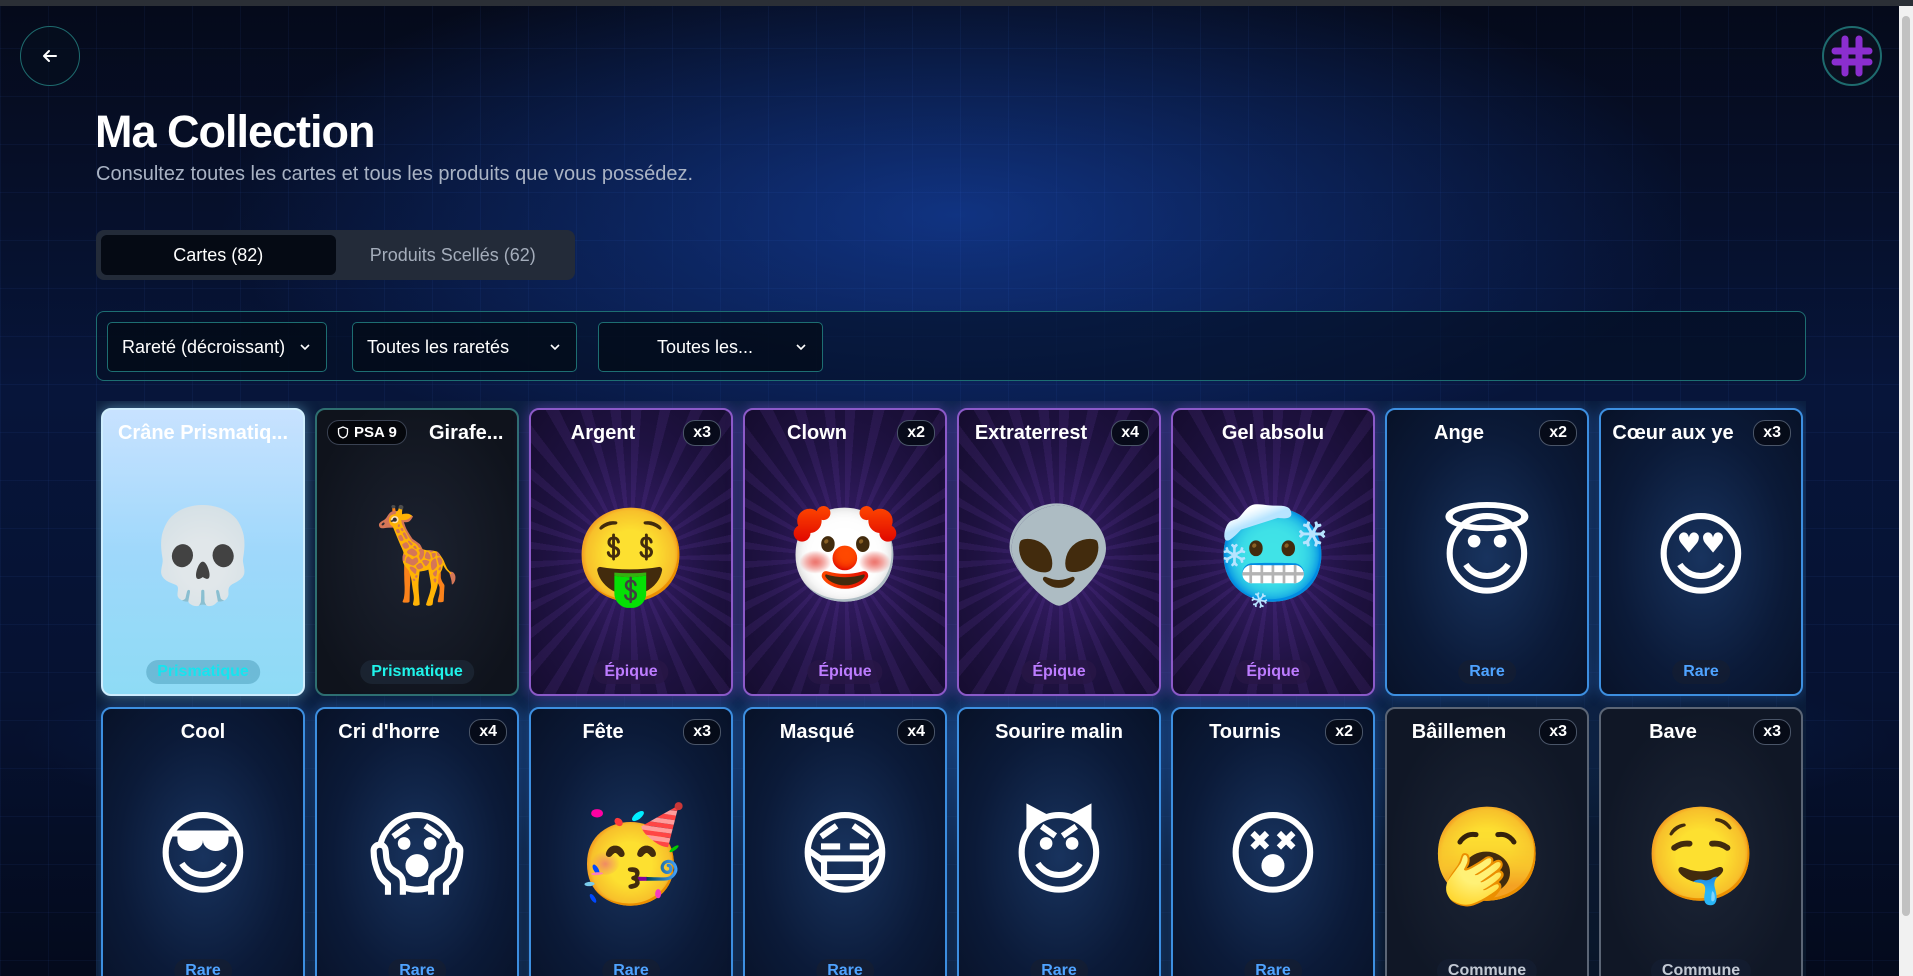 This screenshot has width=1913, height=976. Describe the element at coordinates (389, 732) in the screenshot. I see `card-name: Cri d'horre` at that location.